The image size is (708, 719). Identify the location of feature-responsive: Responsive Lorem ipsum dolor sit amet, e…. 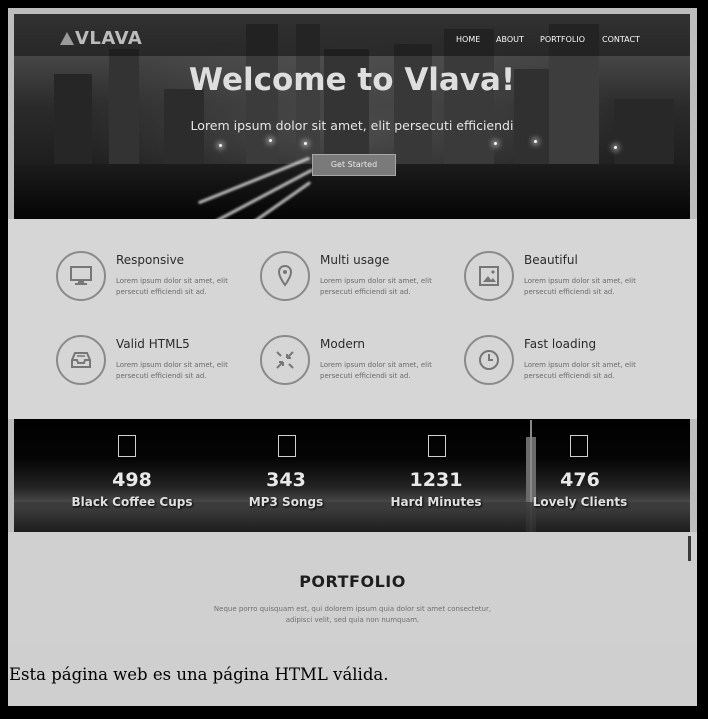
(151, 281).